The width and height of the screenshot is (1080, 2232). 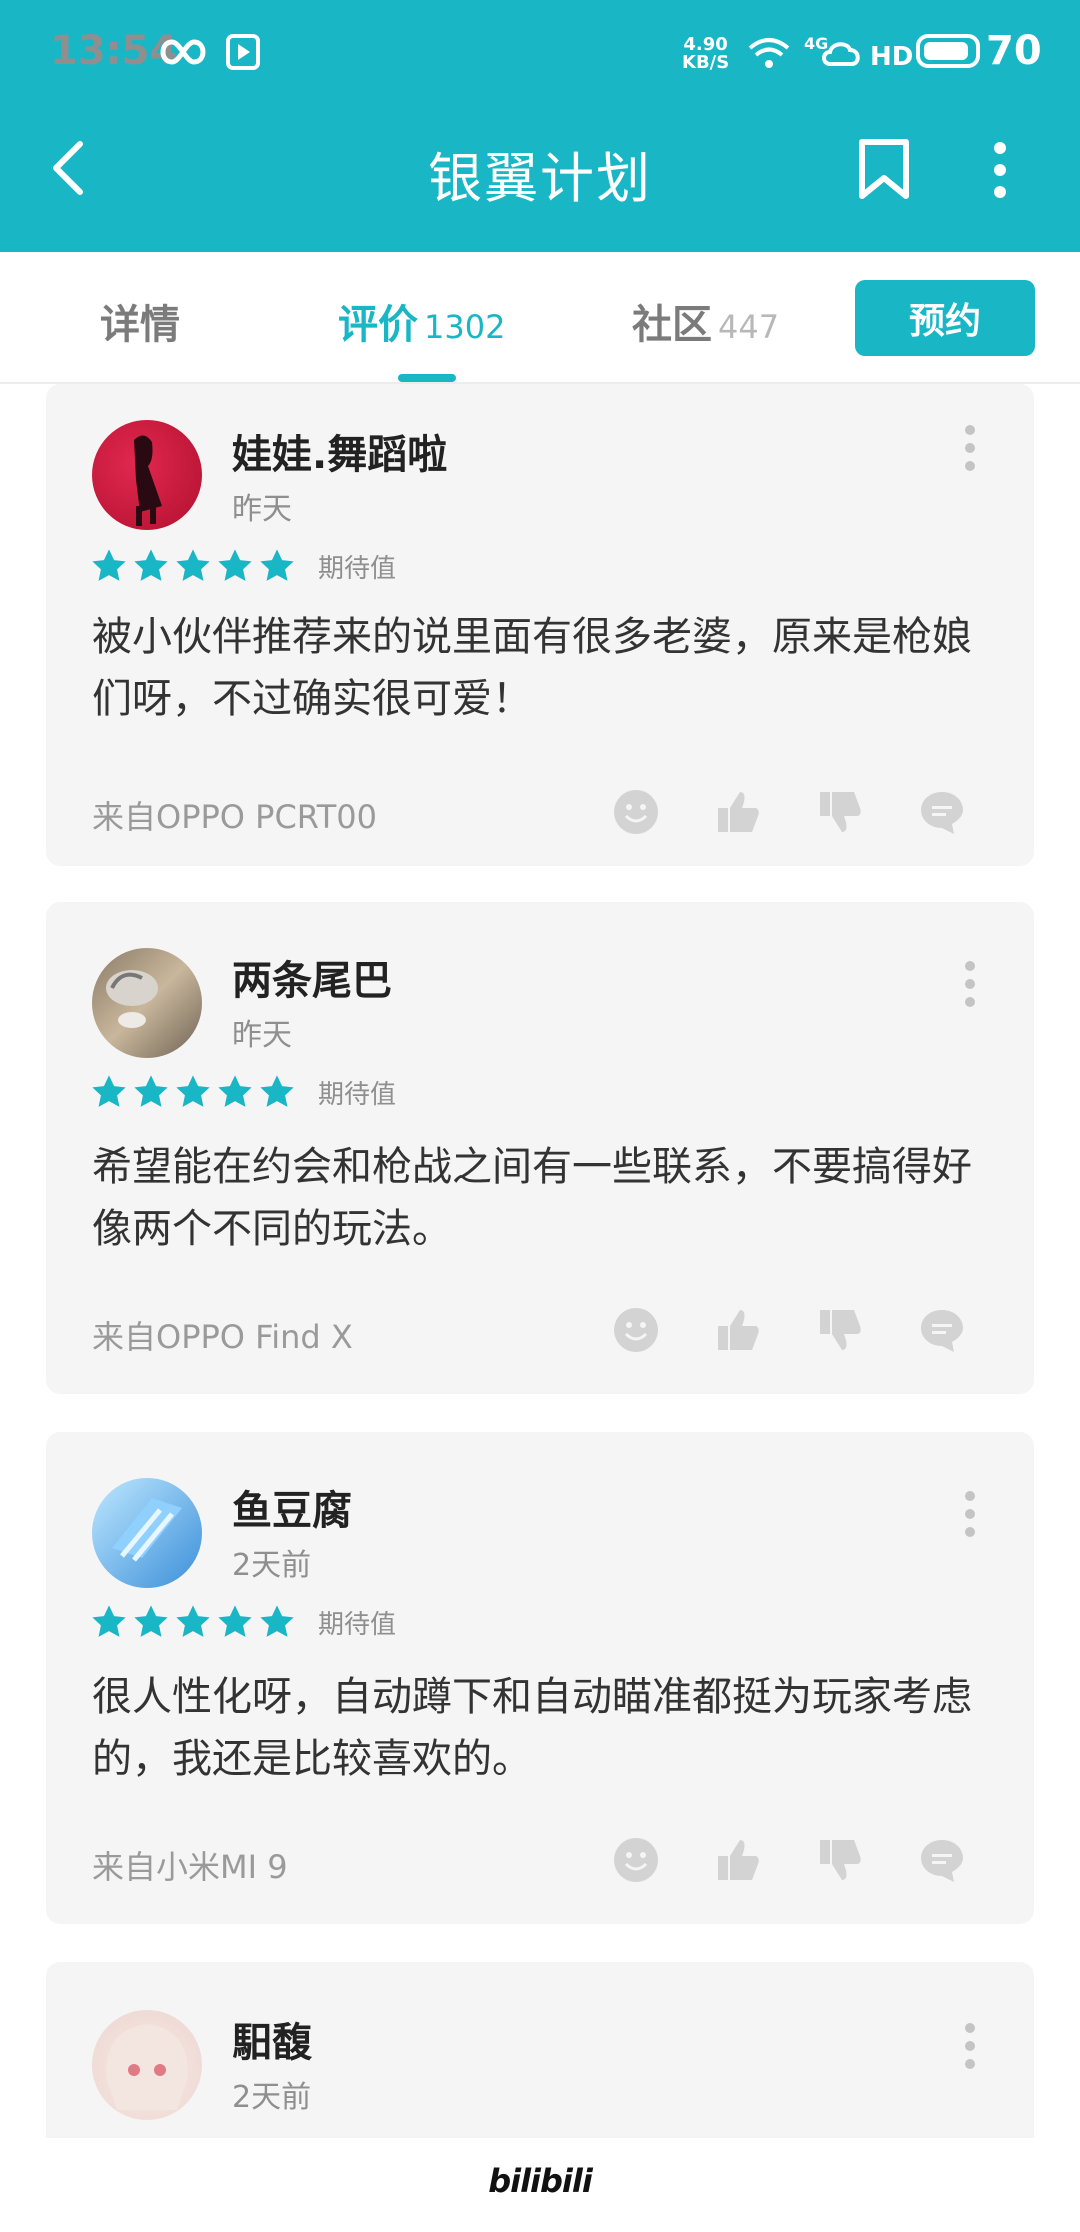 I want to click on reviewer-name: 两条尾巴, so click(x=312, y=977).